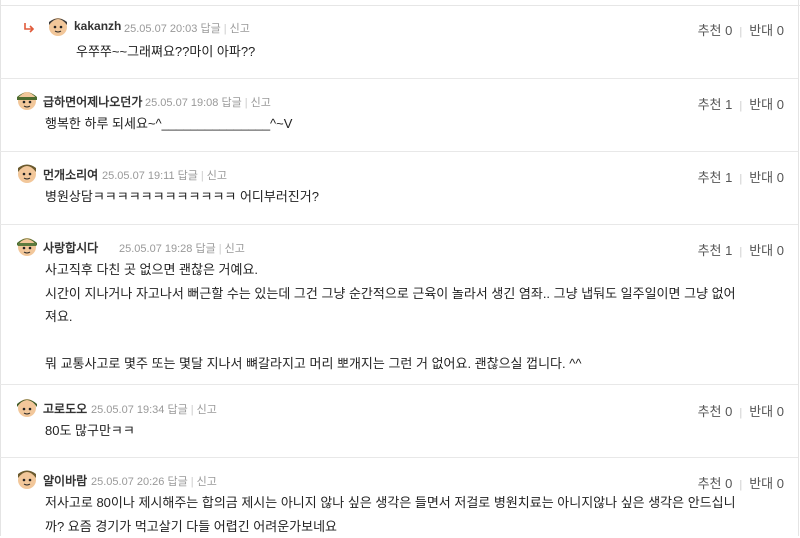 The image size is (800, 538). Describe the element at coordinates (182, 103) in the screenshot. I see `comment-datetime: 25.05.07 19:08` at that location.